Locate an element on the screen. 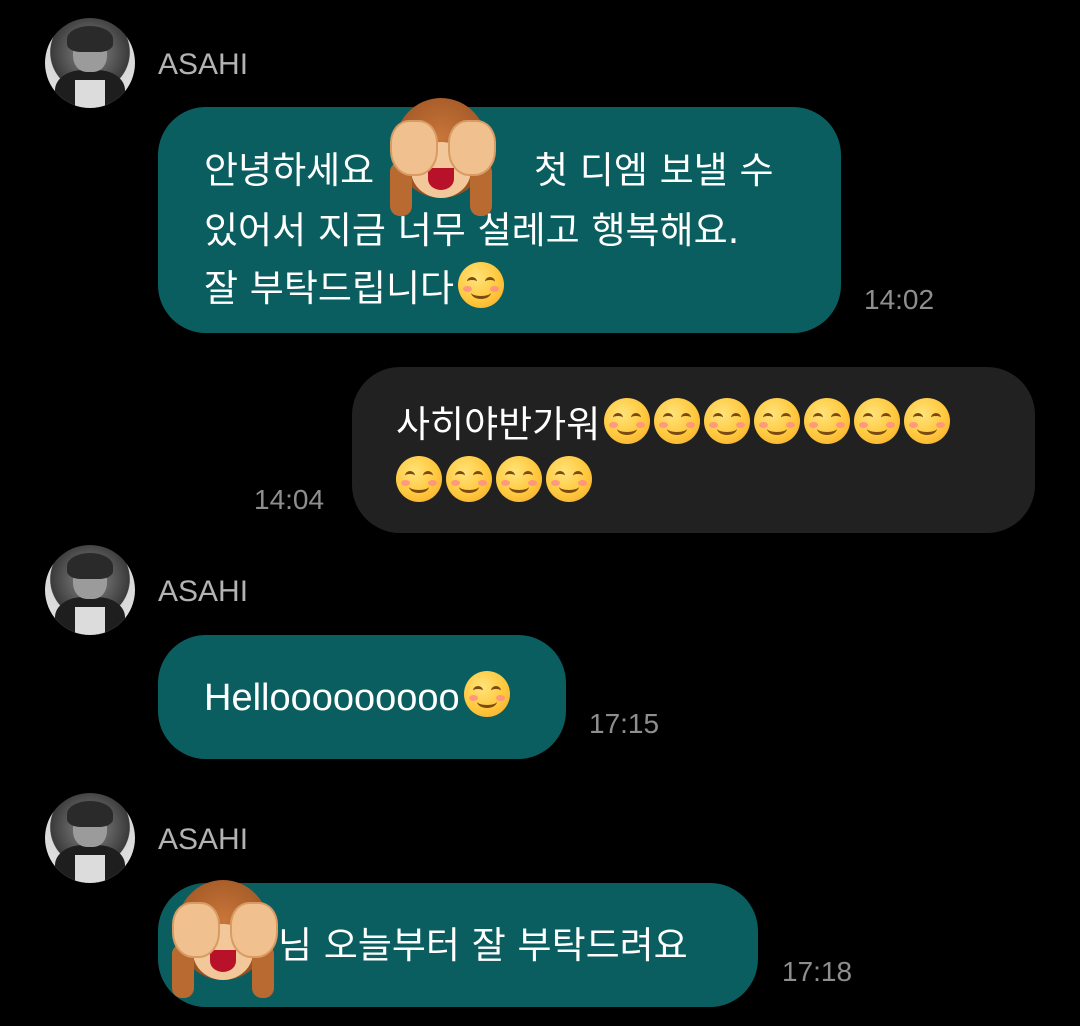  message-timestamp: 14:02 is located at coordinates (899, 299).